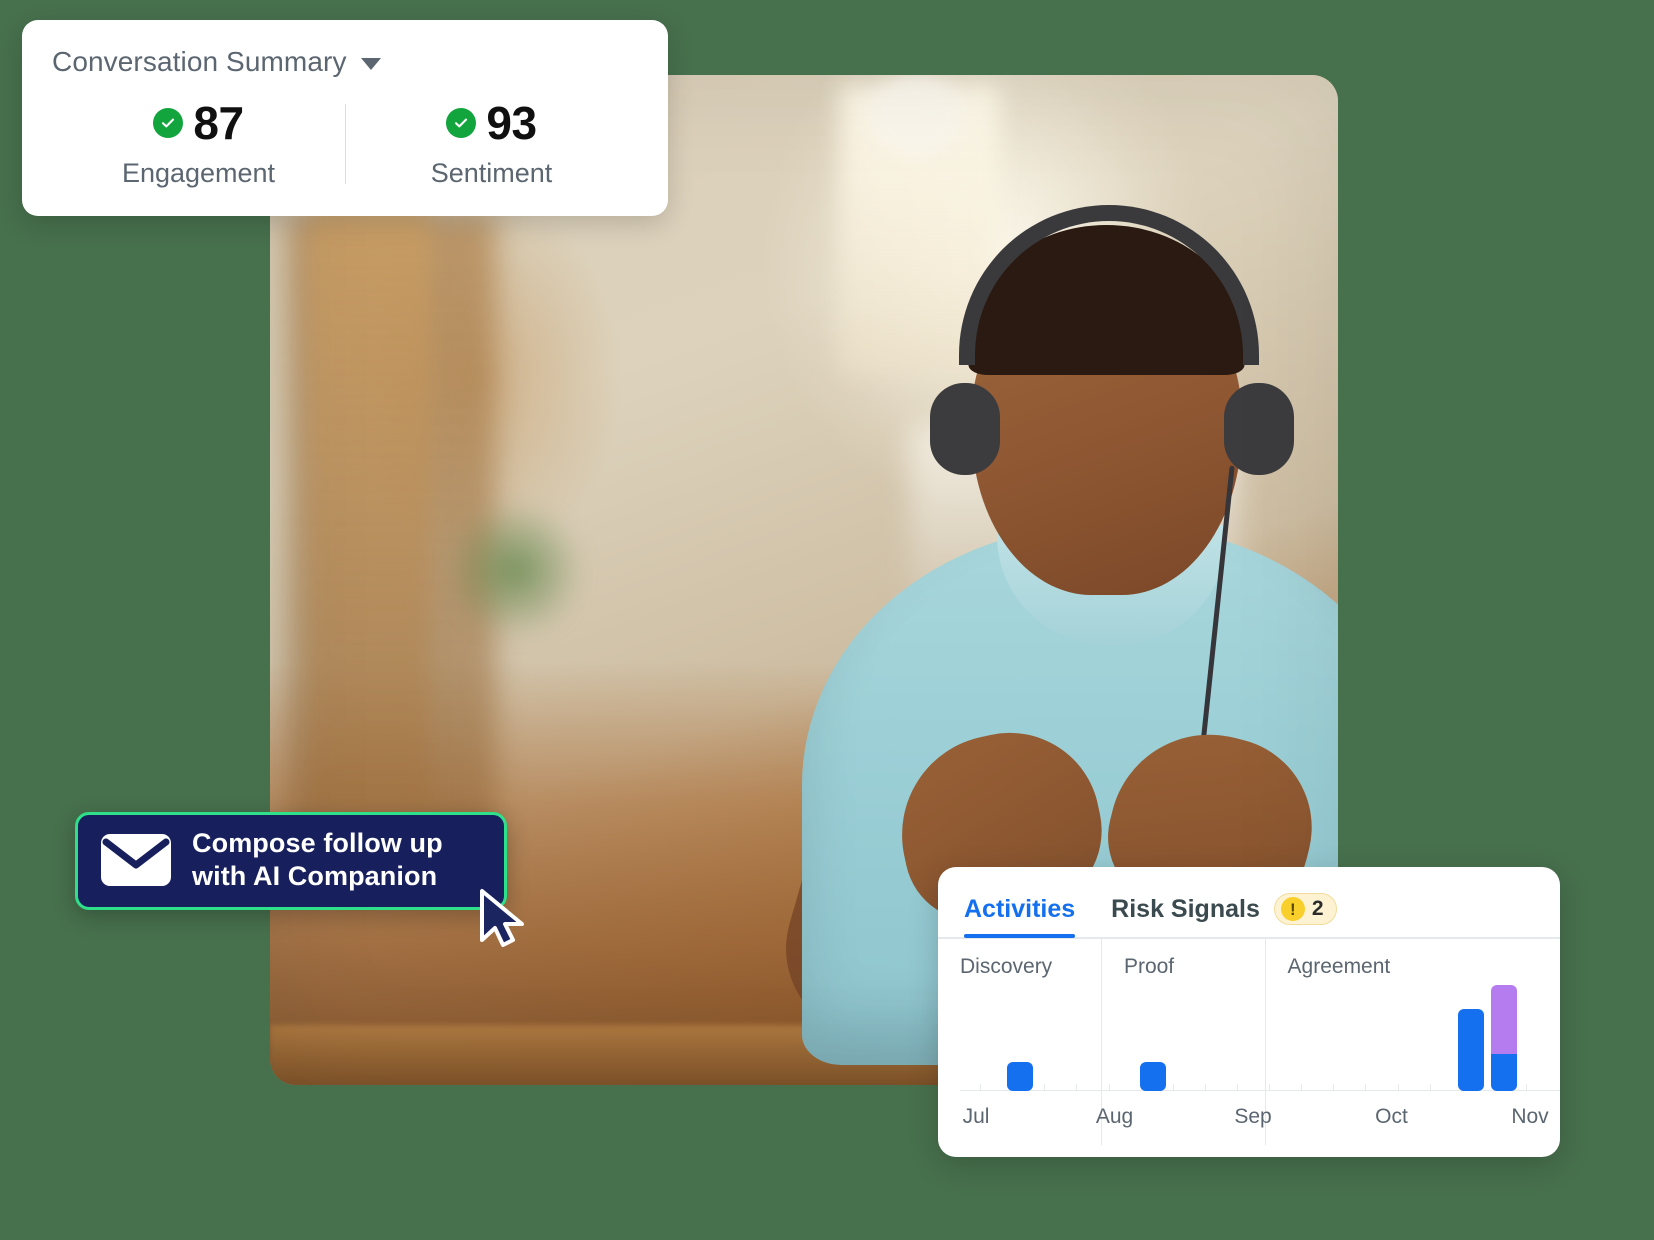  Describe the element at coordinates (1249, 1042) in the screenshot. I see `pipeline-stage-chart: Discovery Proof Agreement Jul Aug Sep Oct Nov` at that location.